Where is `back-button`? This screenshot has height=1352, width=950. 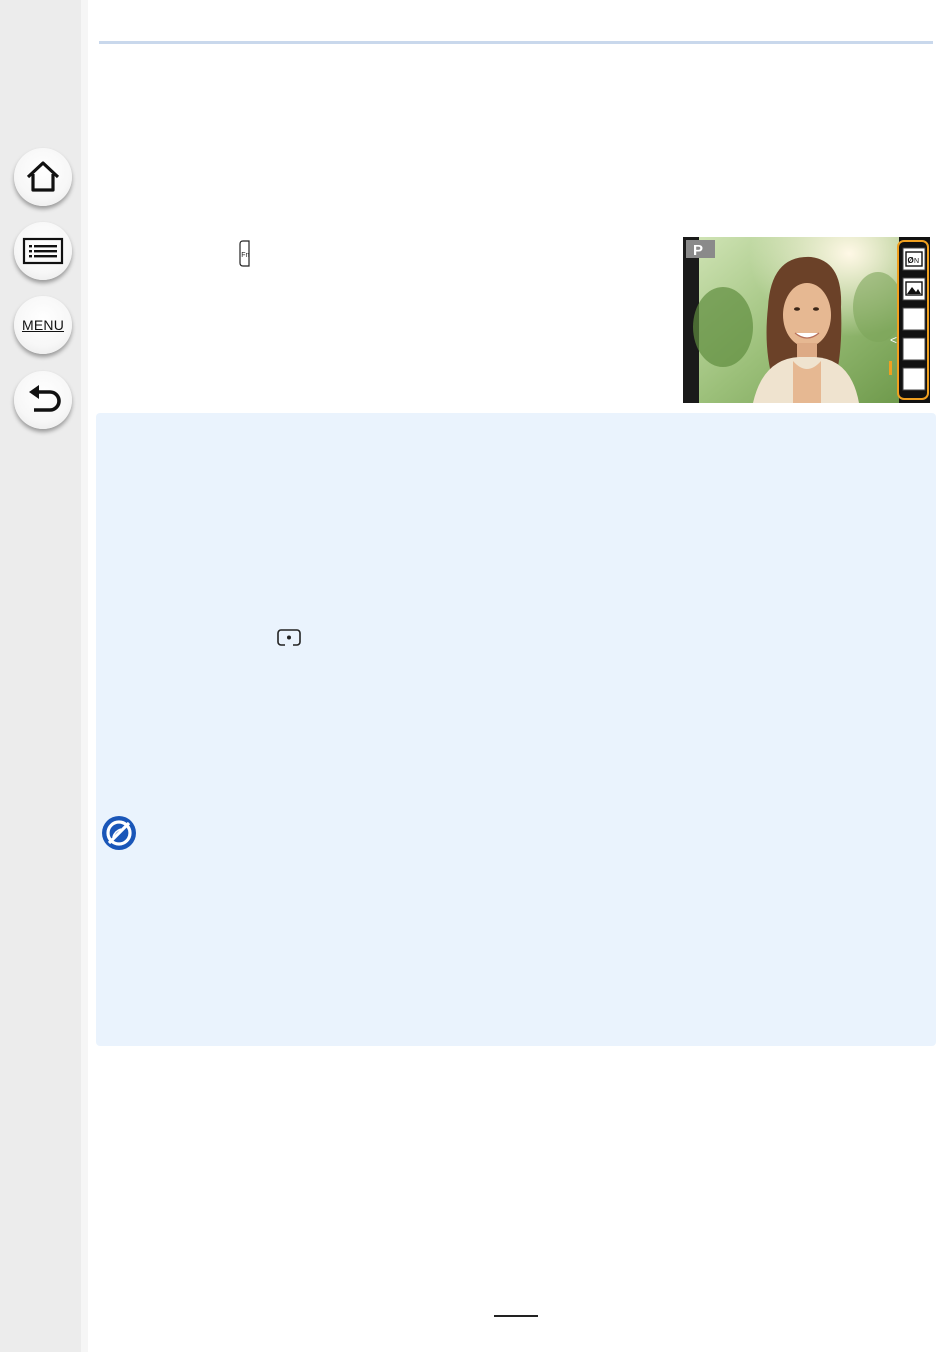 back-button is located at coordinates (43, 400).